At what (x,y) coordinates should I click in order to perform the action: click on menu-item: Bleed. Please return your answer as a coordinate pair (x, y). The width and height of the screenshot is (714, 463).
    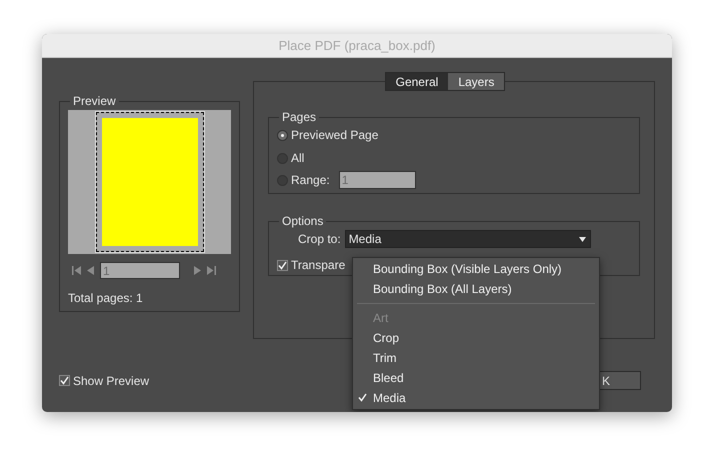
    Looking at the image, I should click on (476, 378).